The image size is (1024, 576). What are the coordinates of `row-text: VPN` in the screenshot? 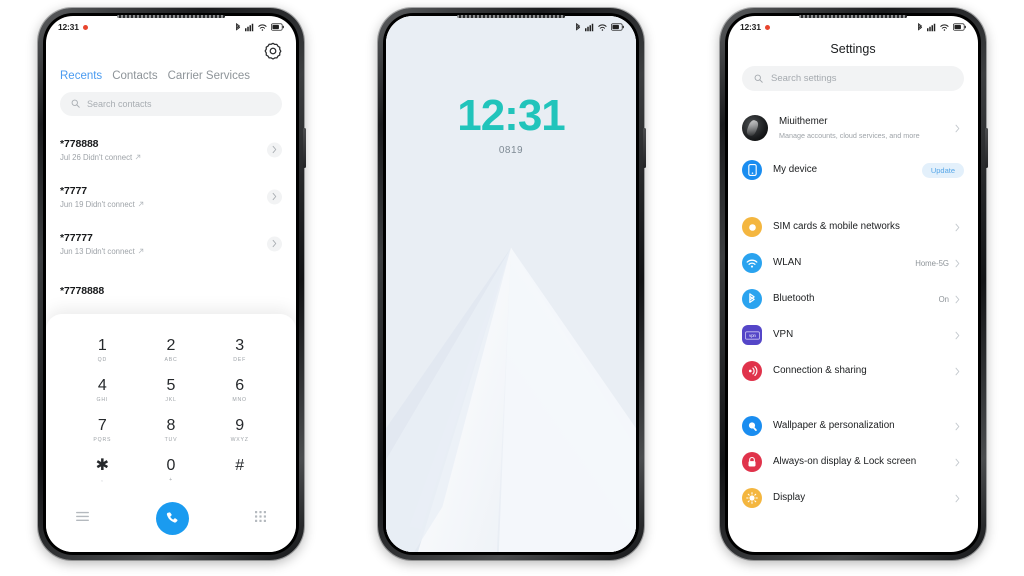 It's located at (861, 335).